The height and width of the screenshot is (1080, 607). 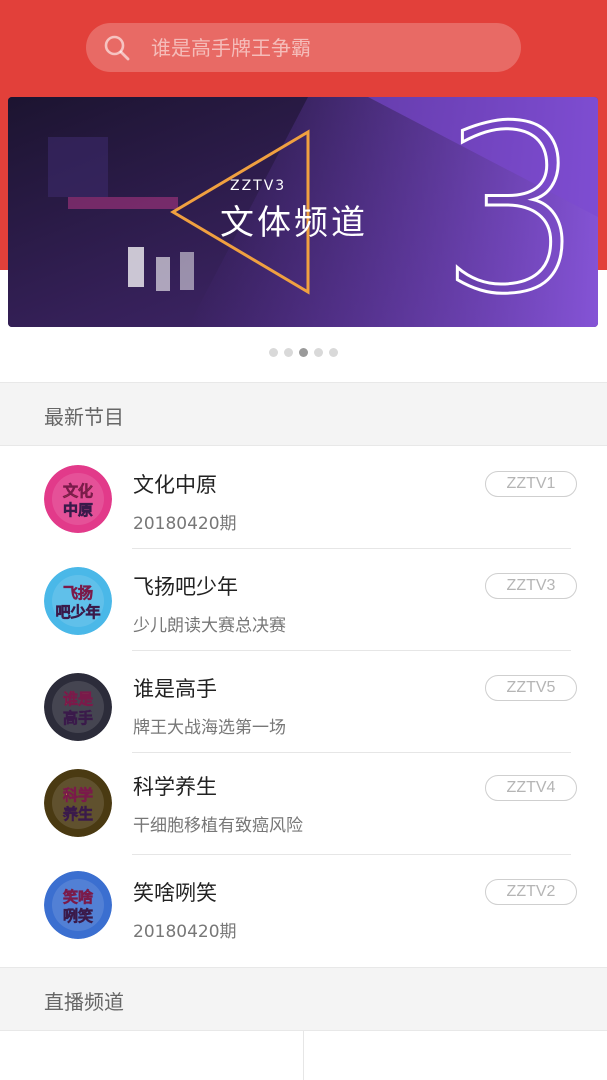 I want to click on channel-badge: ZZTV2, so click(x=531, y=892).